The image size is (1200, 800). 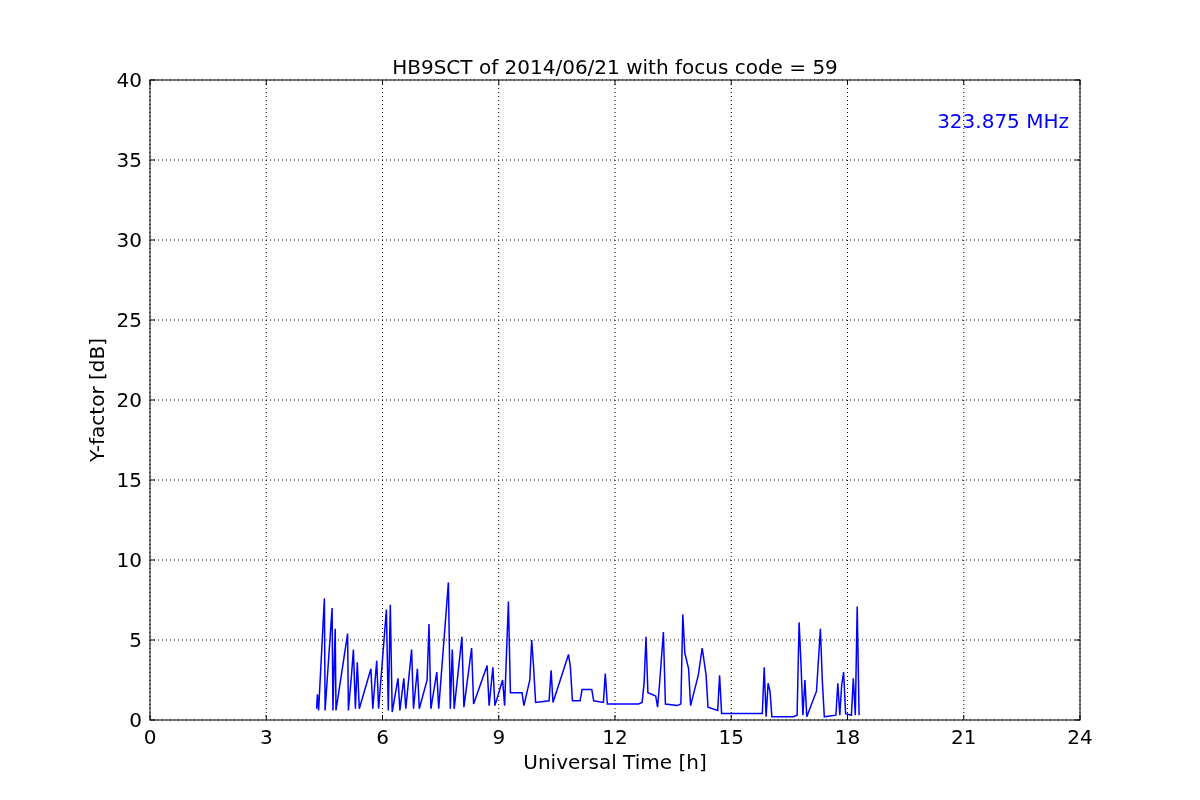 I want to click on x-tick-label: 12, so click(x=615, y=737).